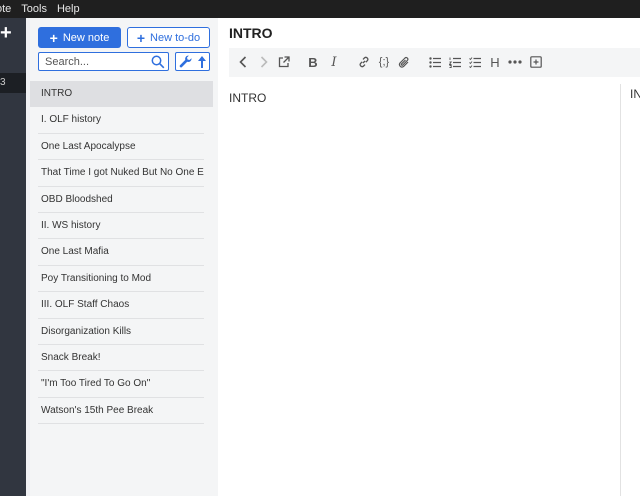  I want to click on note-title: INTRO, so click(251, 33).